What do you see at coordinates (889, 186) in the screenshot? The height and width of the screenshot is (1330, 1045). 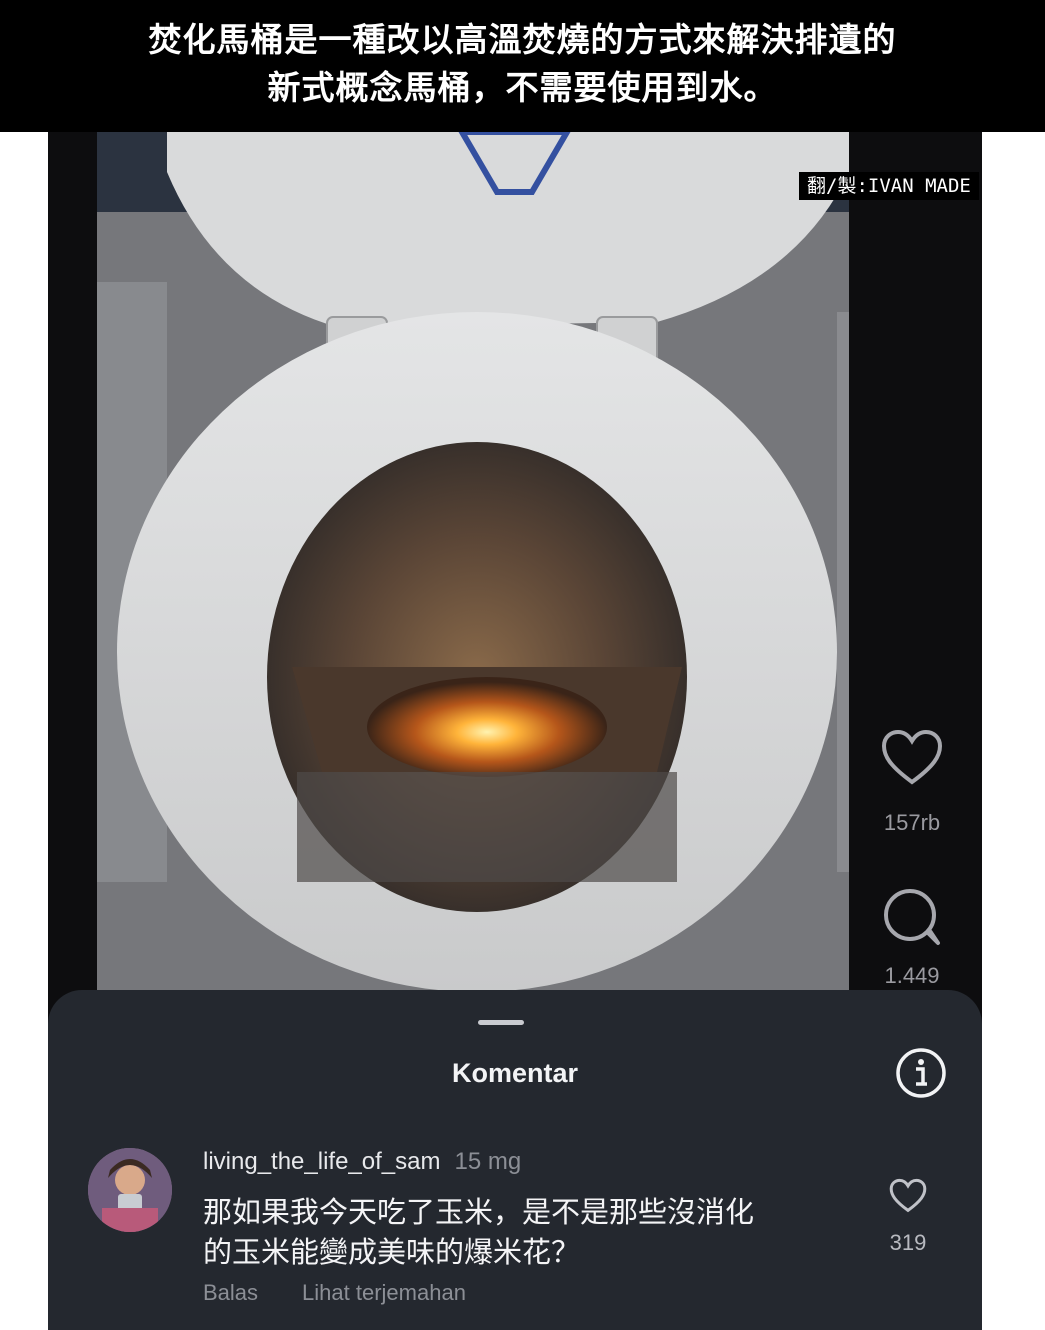 I see `watermark-label: 翻/製:IVAN MADE` at bounding box center [889, 186].